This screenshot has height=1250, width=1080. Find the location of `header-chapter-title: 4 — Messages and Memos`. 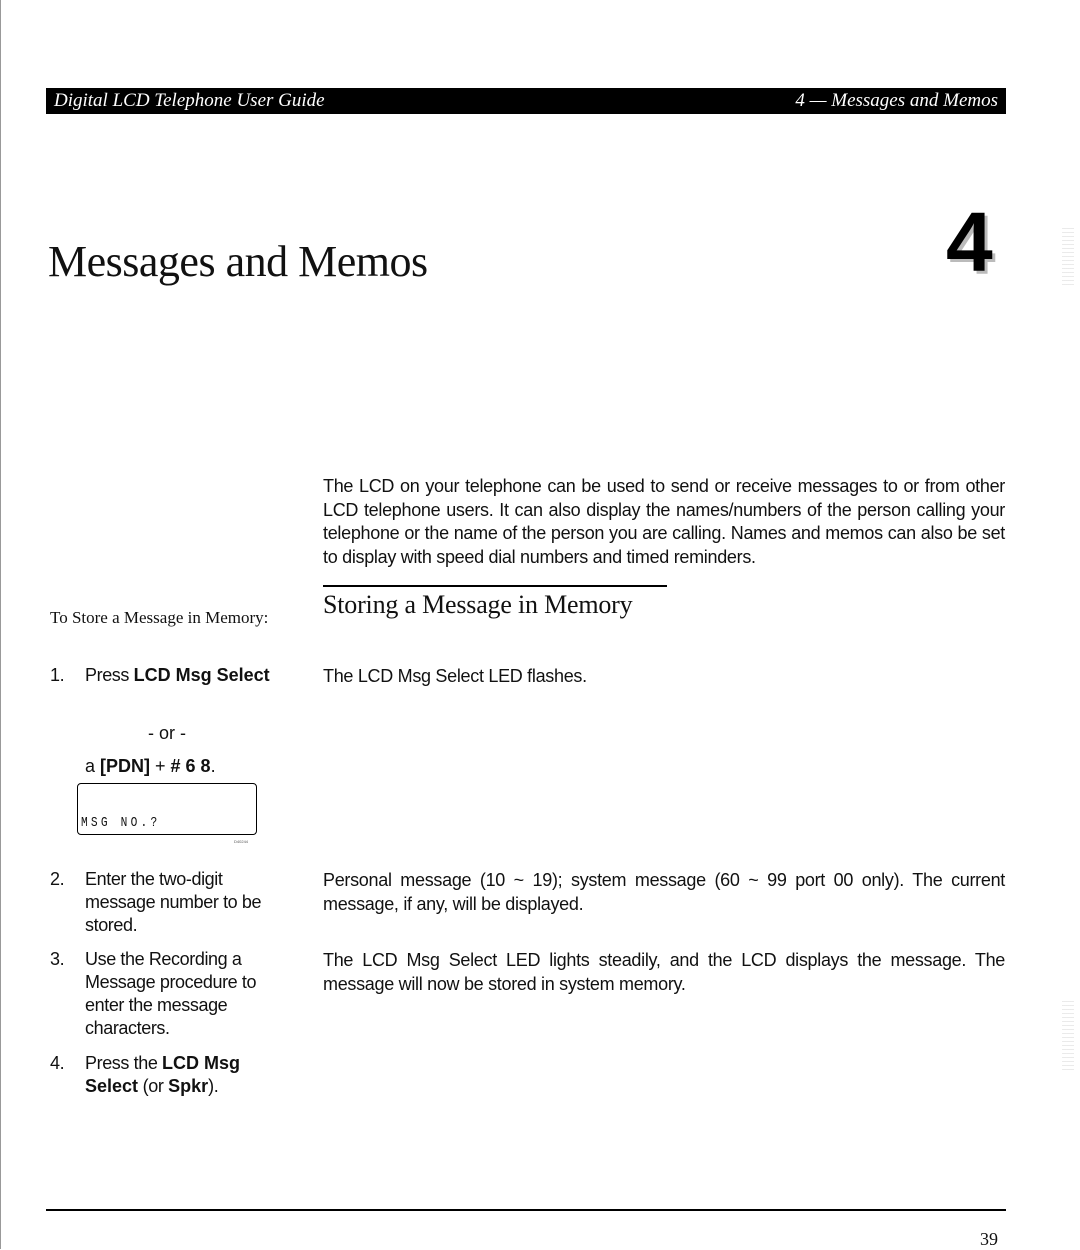

header-chapter-title: 4 — Messages and Memos is located at coordinates (896, 100).